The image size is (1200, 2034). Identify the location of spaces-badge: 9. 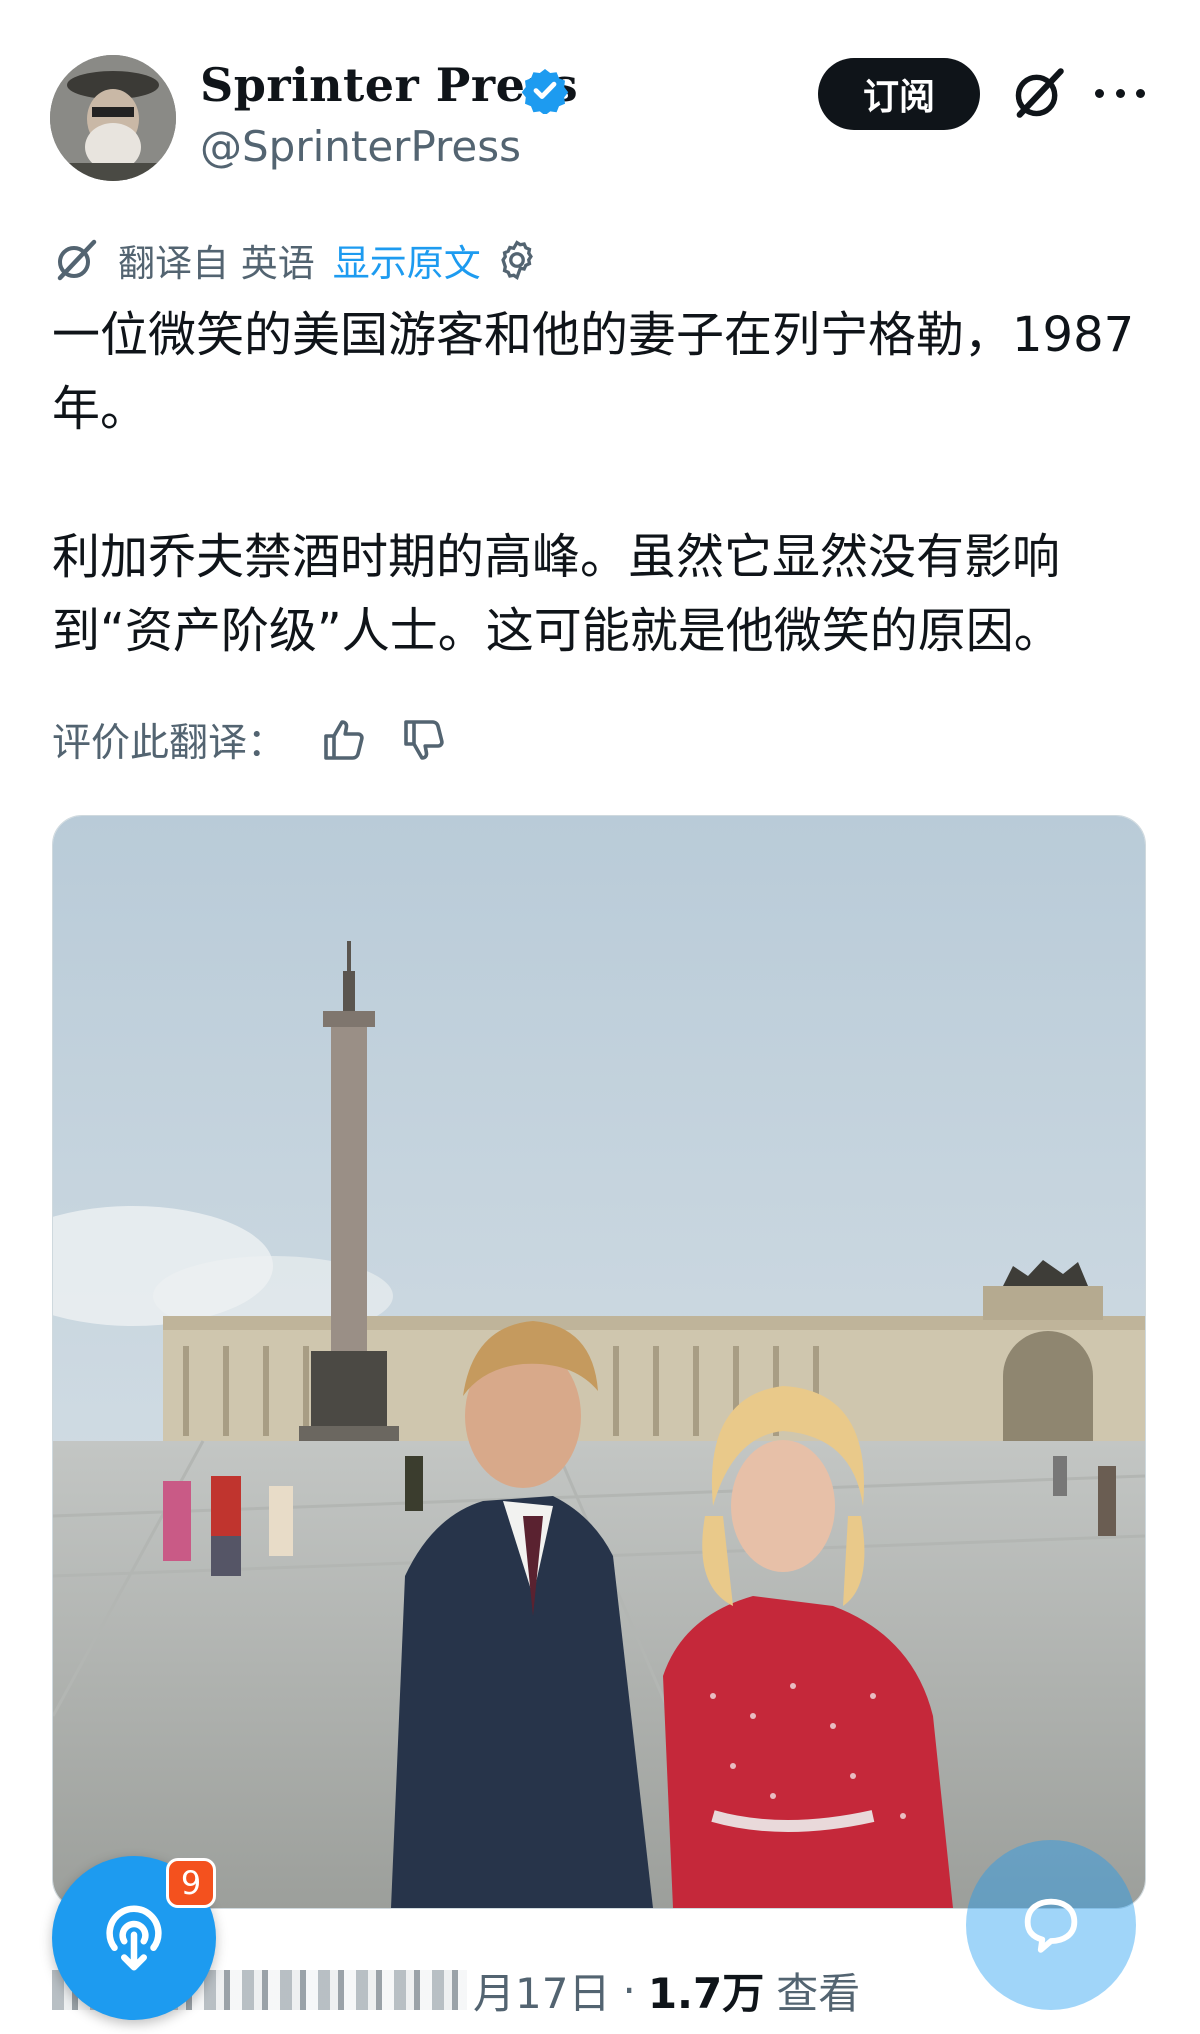
(191, 1883).